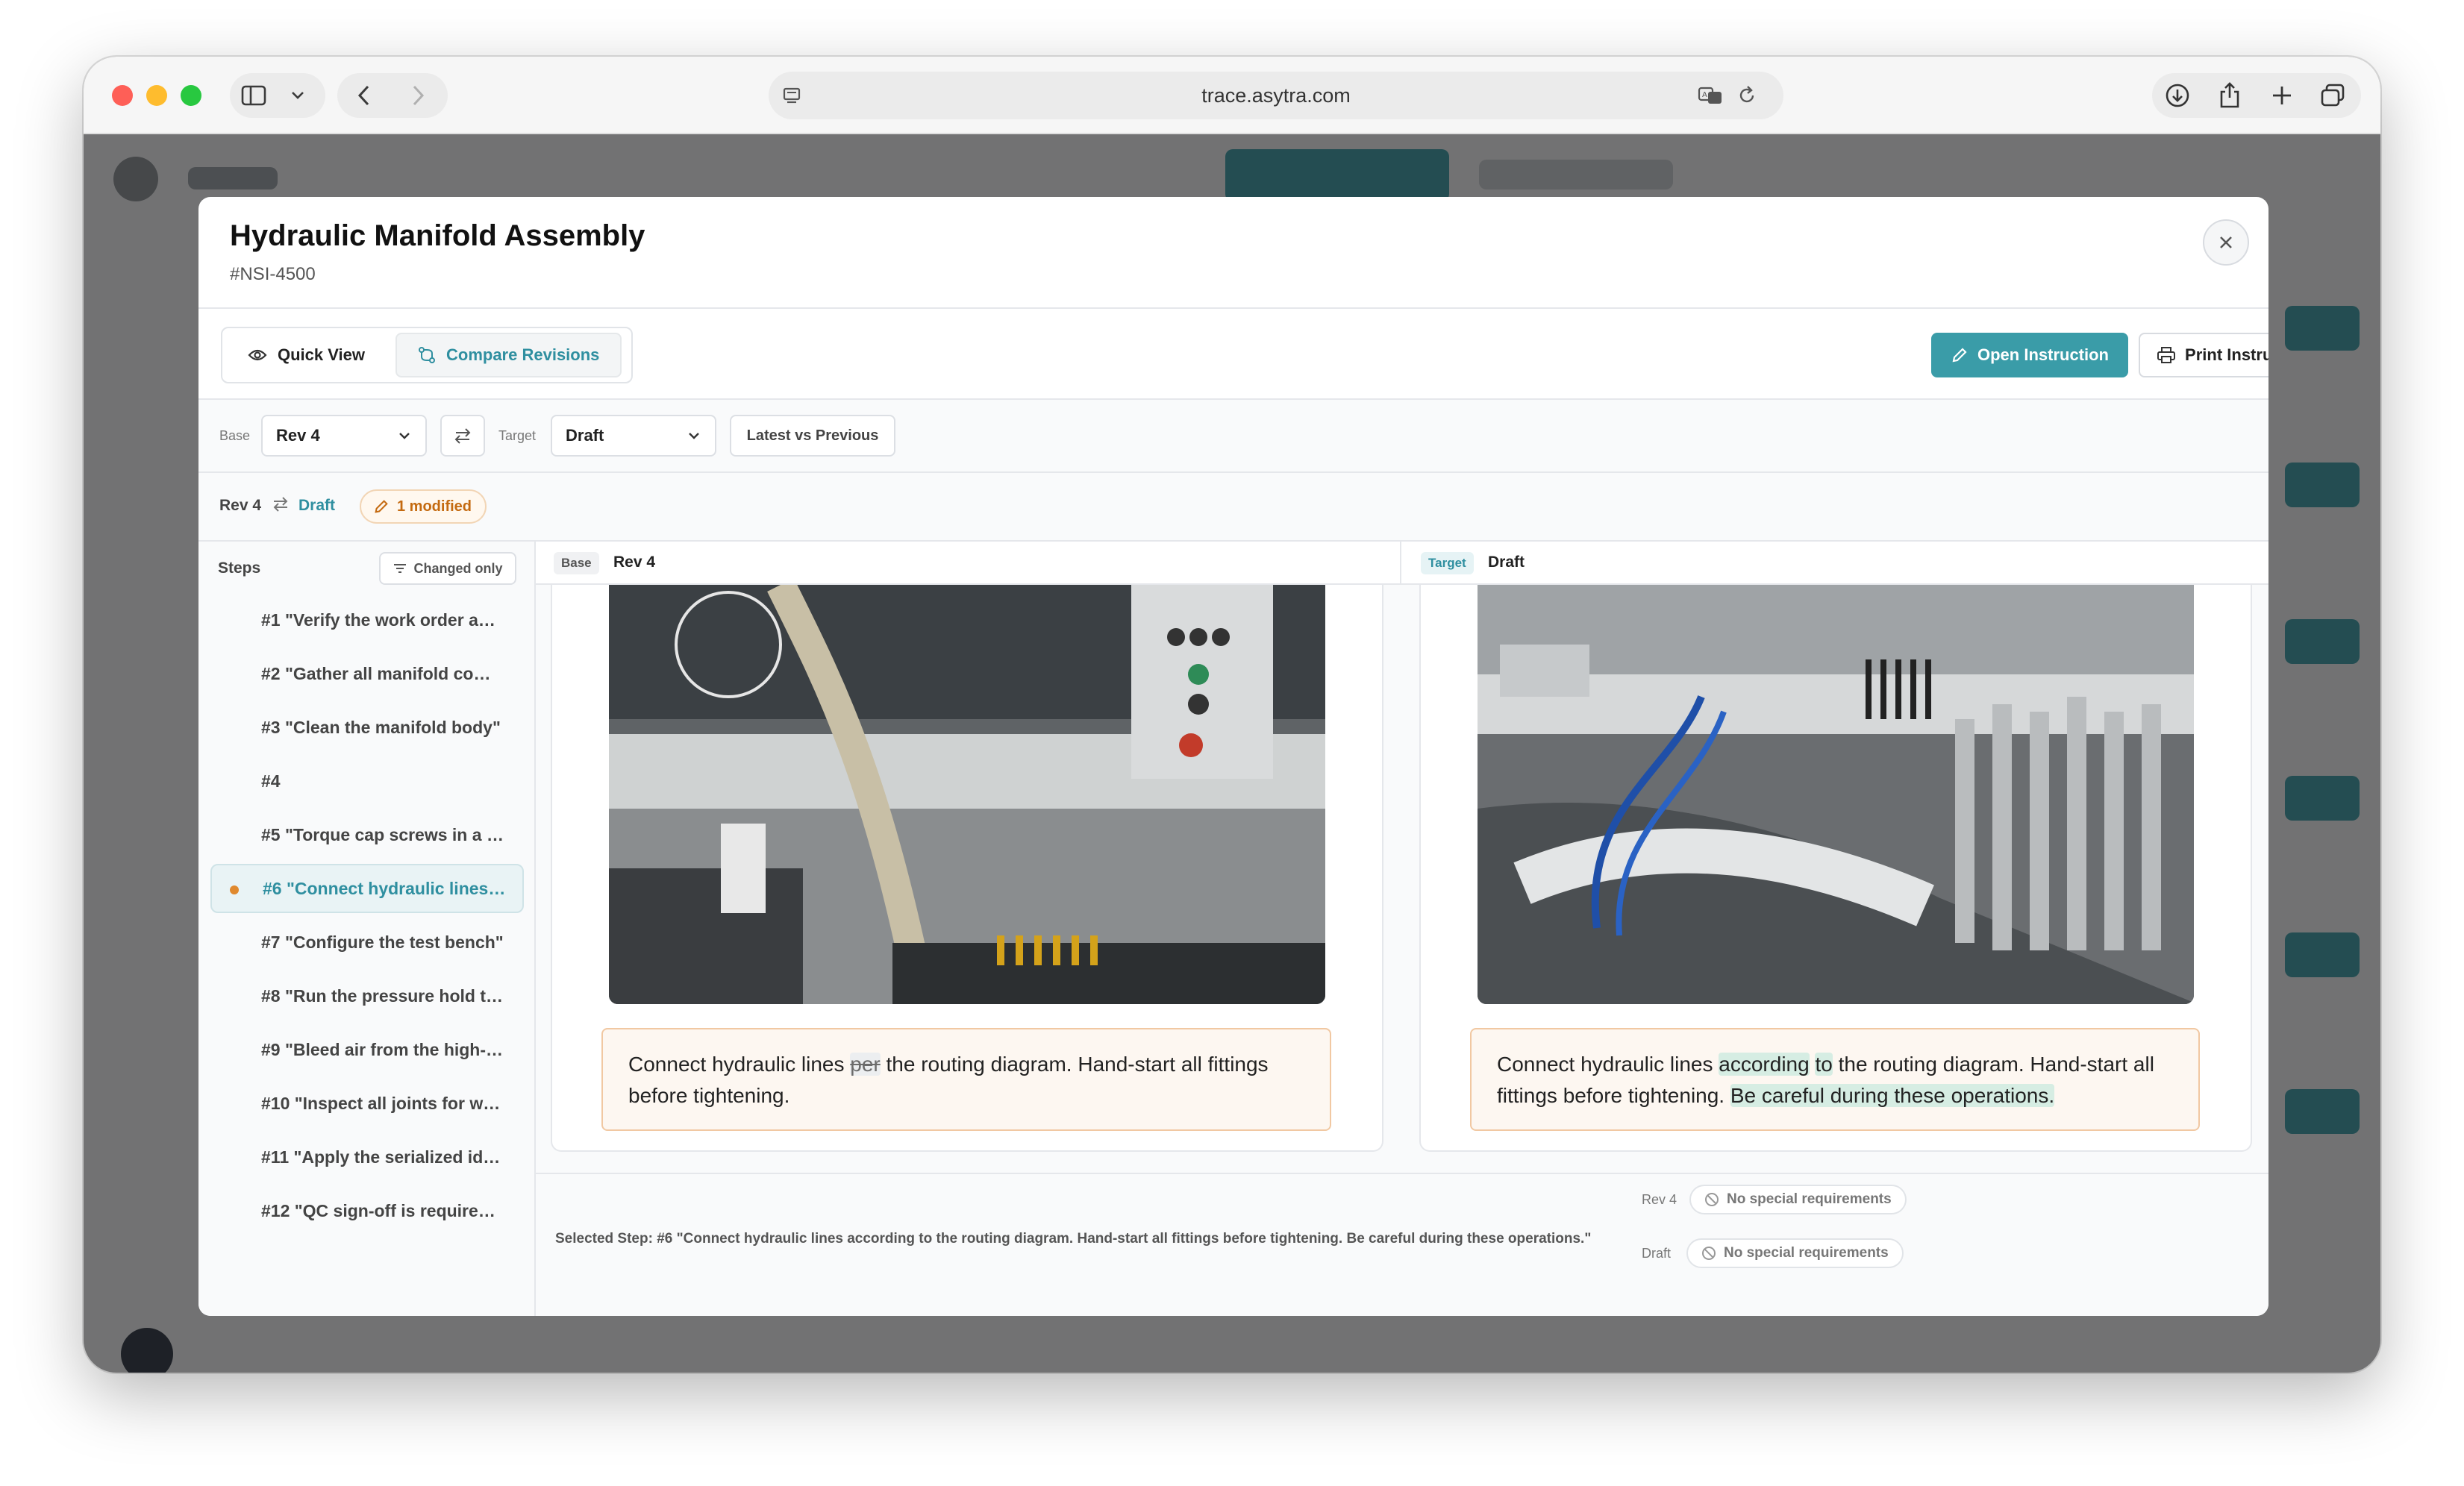  I want to click on inserted-text: to, so click(1824, 1064).